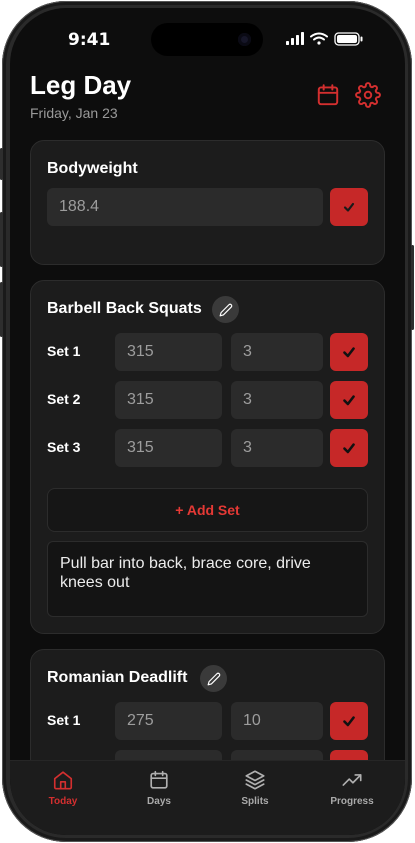 Image resolution: width=415 pixels, height=843 pixels. I want to click on phone-power-button, so click(412, 287).